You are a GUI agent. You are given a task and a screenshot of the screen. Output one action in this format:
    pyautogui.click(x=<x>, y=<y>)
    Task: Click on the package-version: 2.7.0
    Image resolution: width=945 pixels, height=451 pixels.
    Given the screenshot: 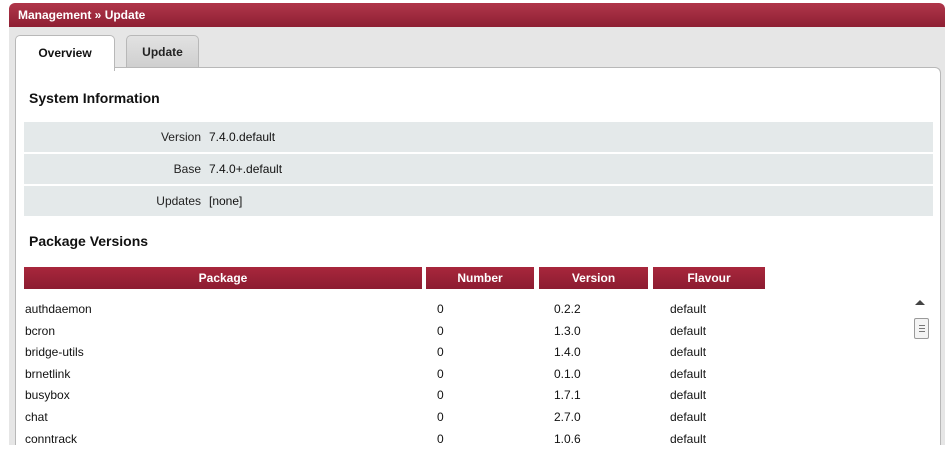 What is the action you would take?
    pyautogui.click(x=567, y=416)
    